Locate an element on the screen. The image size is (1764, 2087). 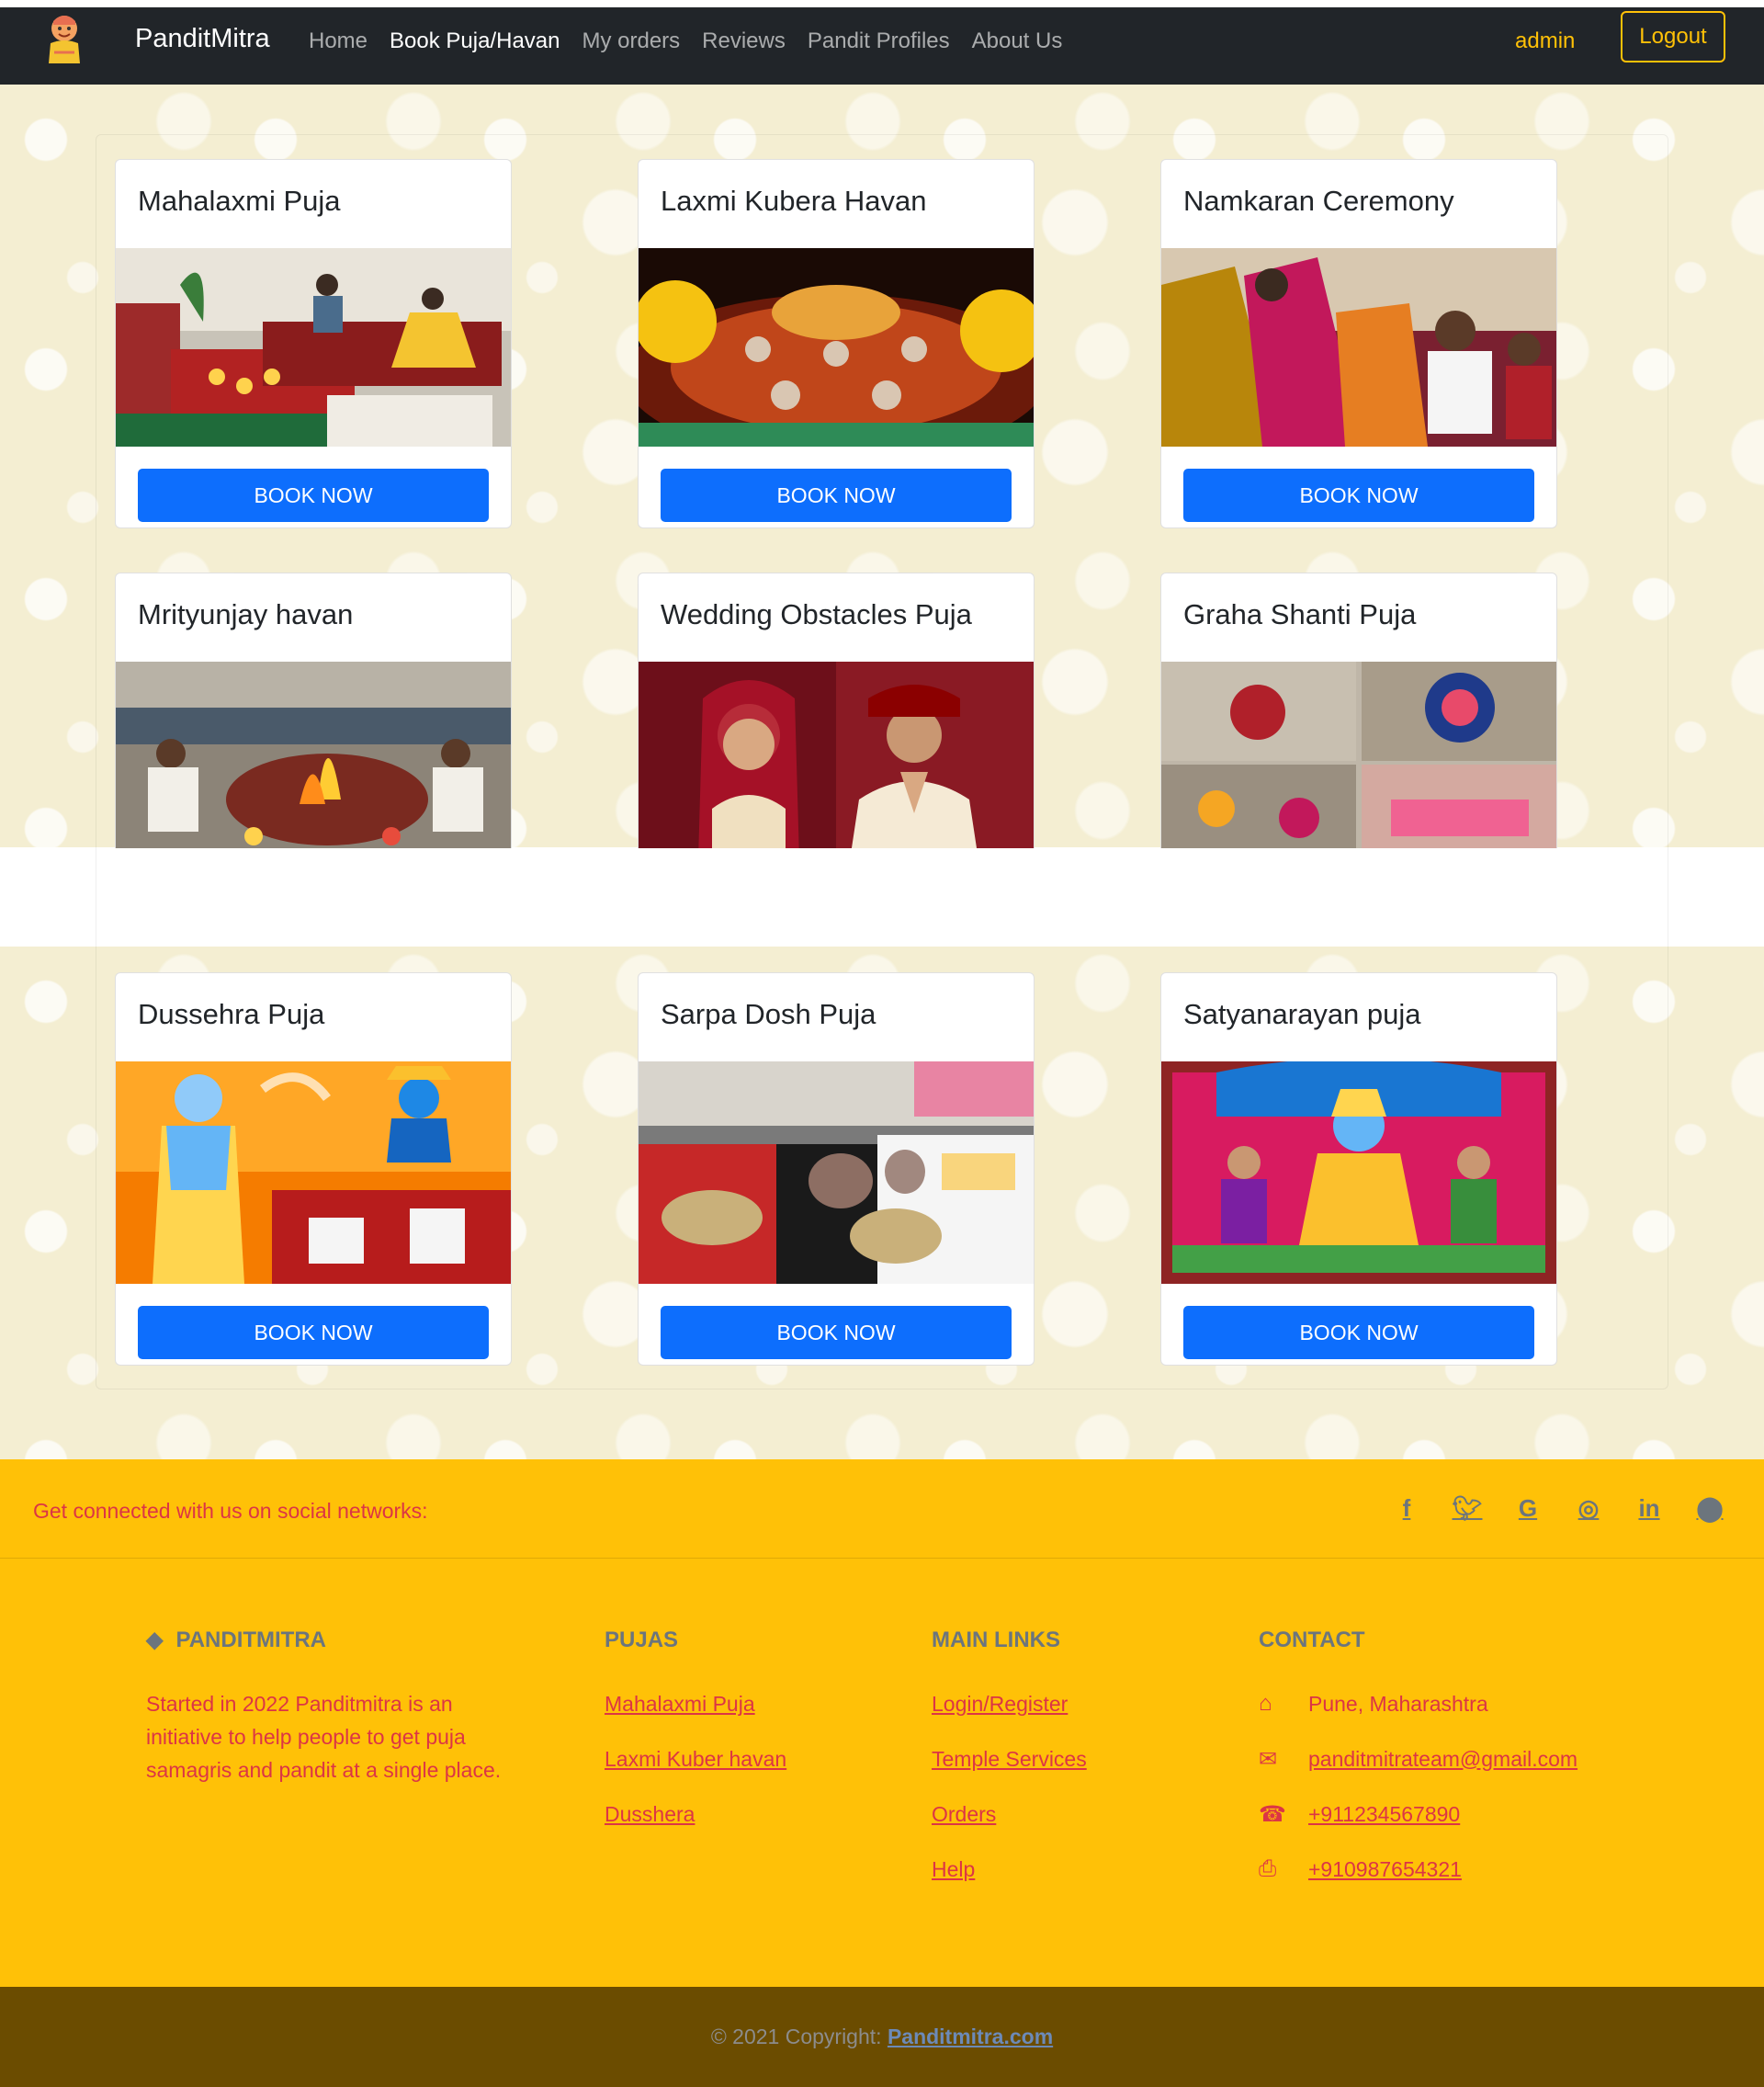
mahalaxmi-puja-image is located at coordinates (313, 347).